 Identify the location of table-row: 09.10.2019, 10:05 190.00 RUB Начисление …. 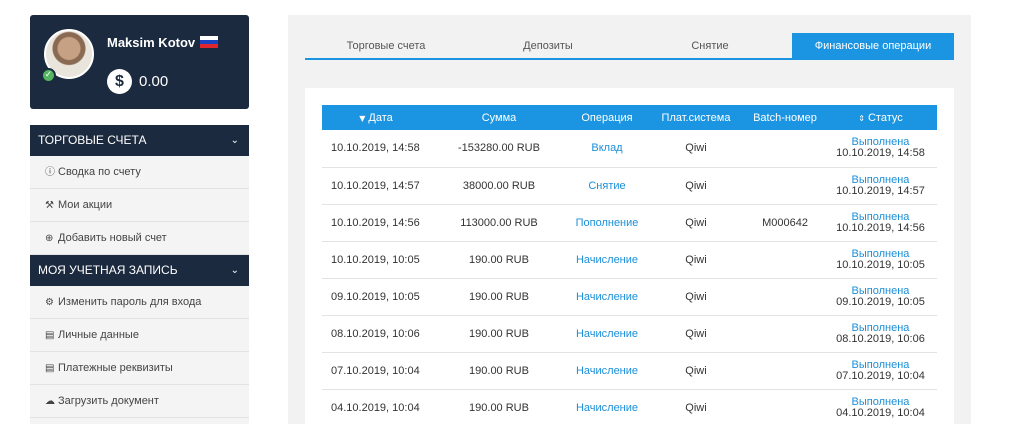
(629, 297).